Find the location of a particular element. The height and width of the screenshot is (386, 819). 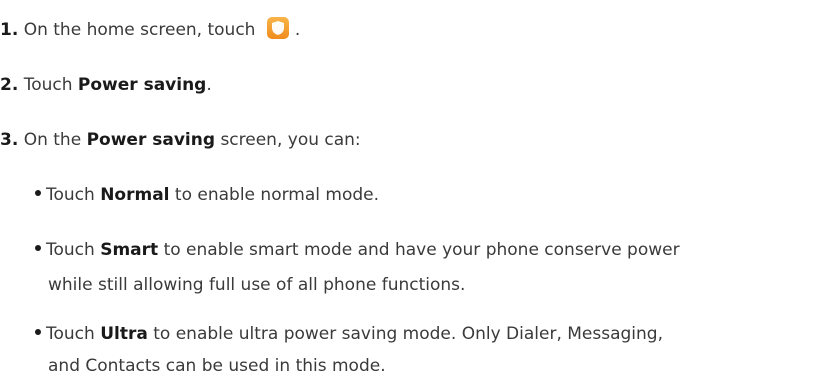

step-text-end: screen, you can: is located at coordinates (290, 140).